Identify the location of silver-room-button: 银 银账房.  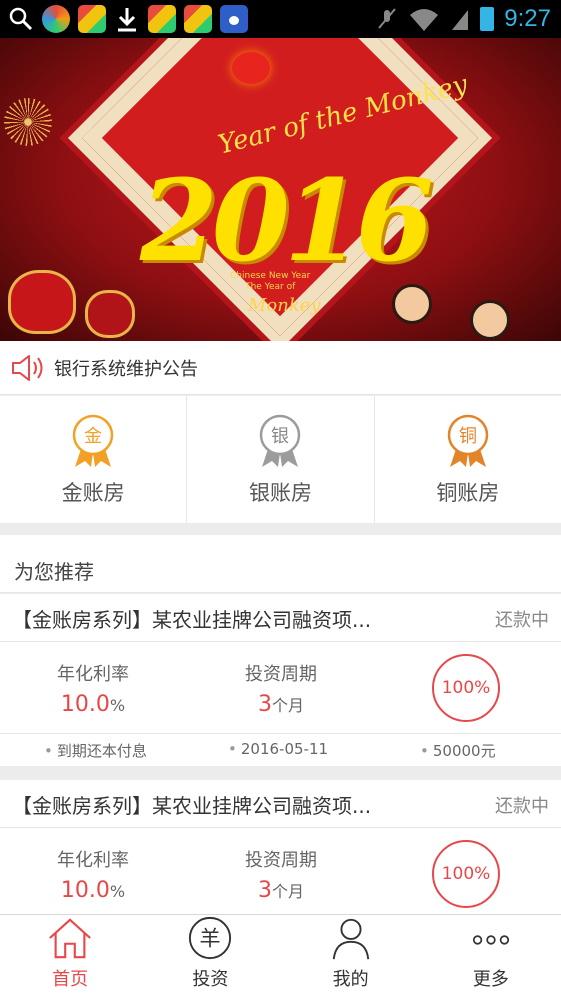
(281, 459).